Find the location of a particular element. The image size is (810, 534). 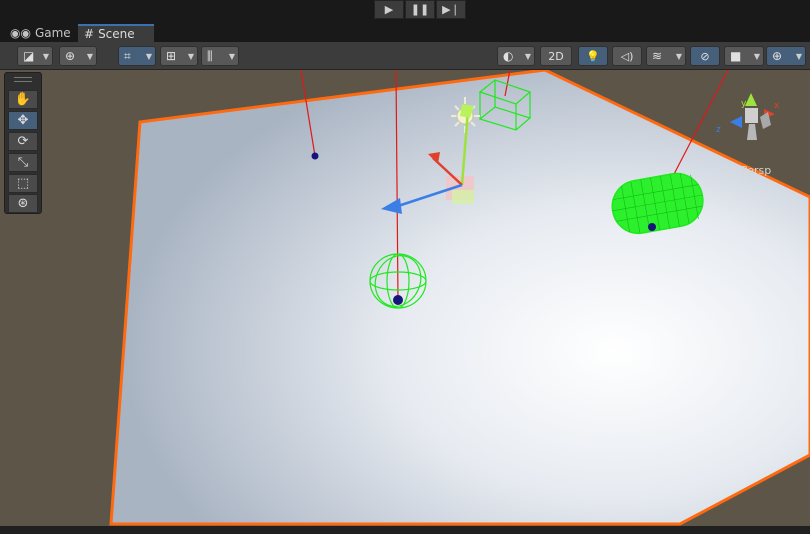

grid-snap-dropdown: ⊞ ▼ is located at coordinates (179, 56).